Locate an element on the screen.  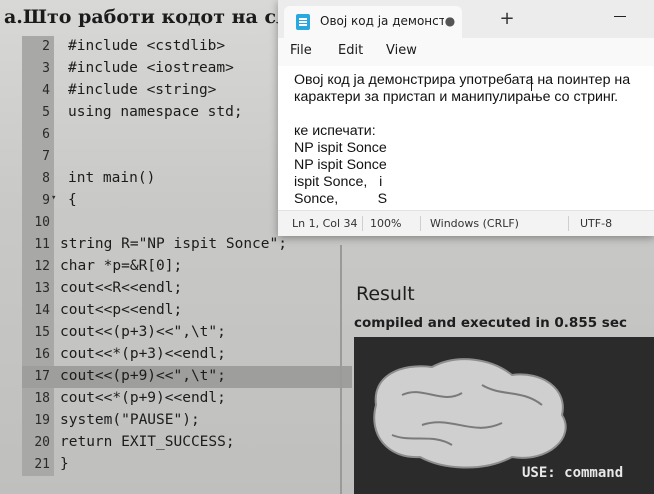
line-number: 8 is located at coordinates (46, 178).